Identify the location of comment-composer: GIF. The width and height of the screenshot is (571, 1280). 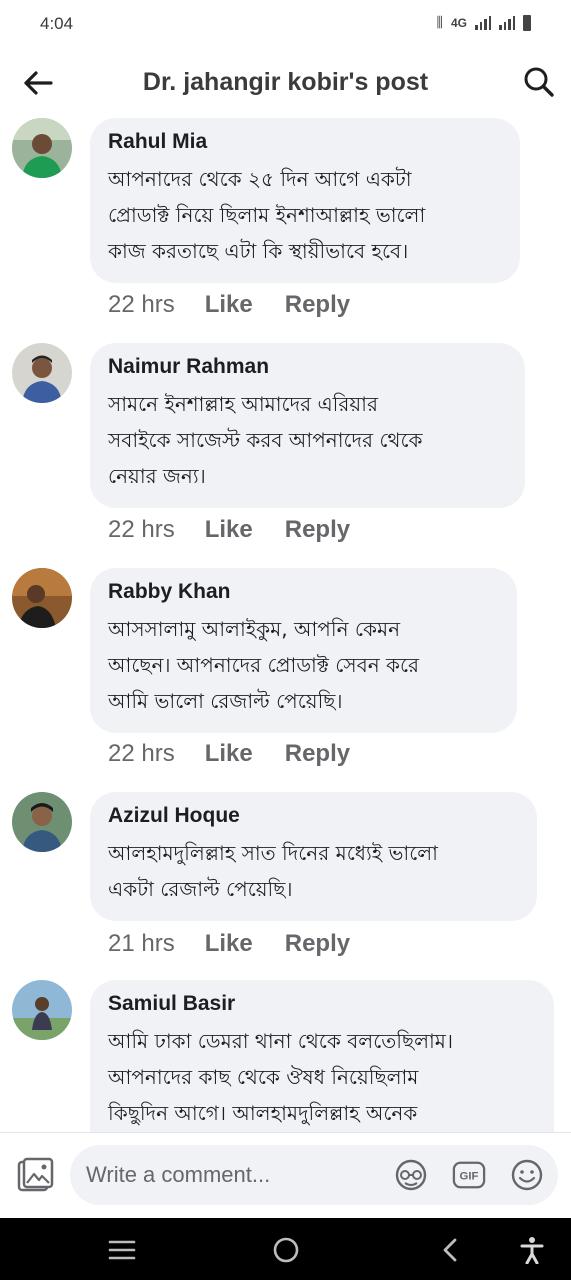
(285, 1175).